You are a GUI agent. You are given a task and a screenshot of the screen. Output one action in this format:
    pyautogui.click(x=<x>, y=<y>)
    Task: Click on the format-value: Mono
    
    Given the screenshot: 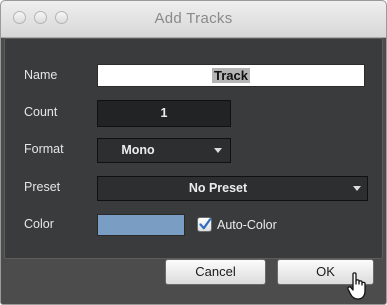 What is the action you would take?
    pyautogui.click(x=138, y=150)
    